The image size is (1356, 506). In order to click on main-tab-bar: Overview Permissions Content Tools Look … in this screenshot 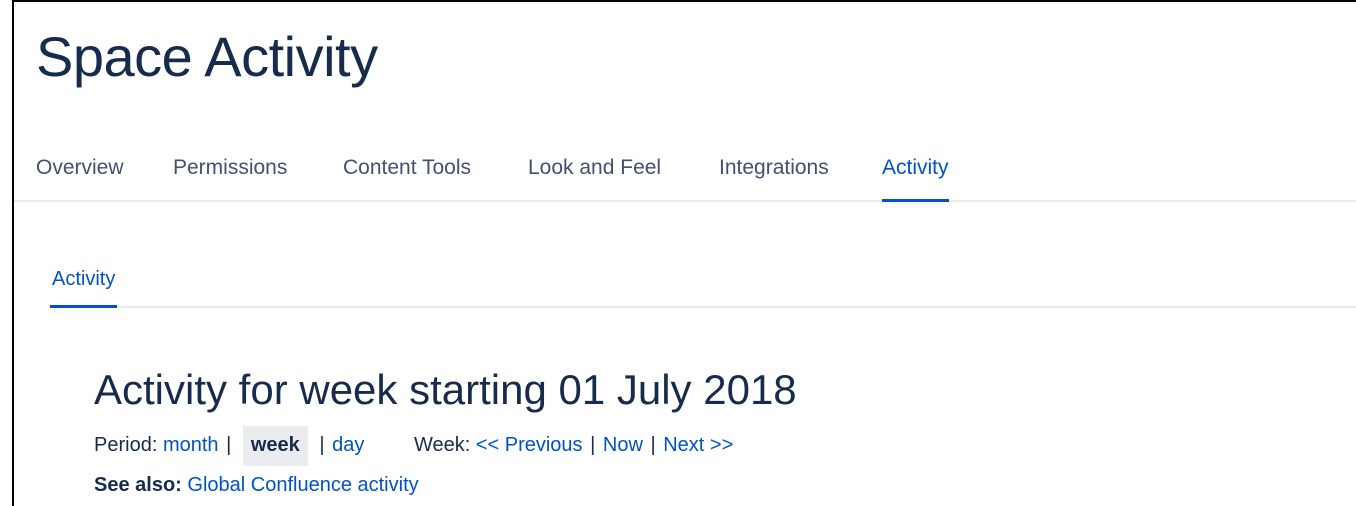, I will do `click(685, 178)`.